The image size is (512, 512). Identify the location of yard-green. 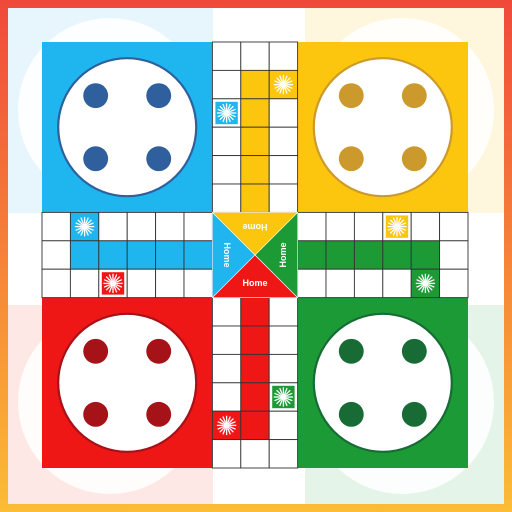
(382, 382).